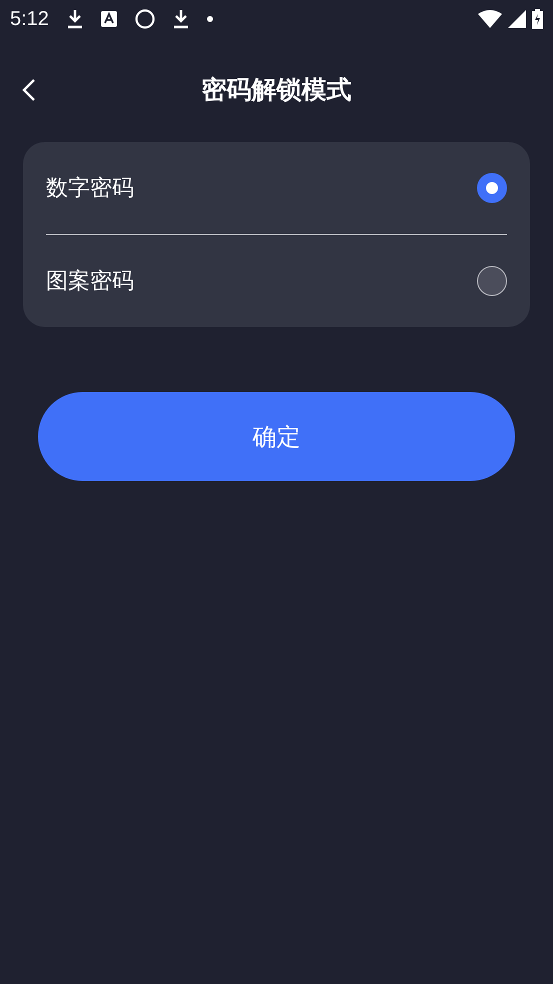 The width and height of the screenshot is (553, 984). Describe the element at coordinates (90, 282) in the screenshot. I see `option-label: 图案密码` at that location.